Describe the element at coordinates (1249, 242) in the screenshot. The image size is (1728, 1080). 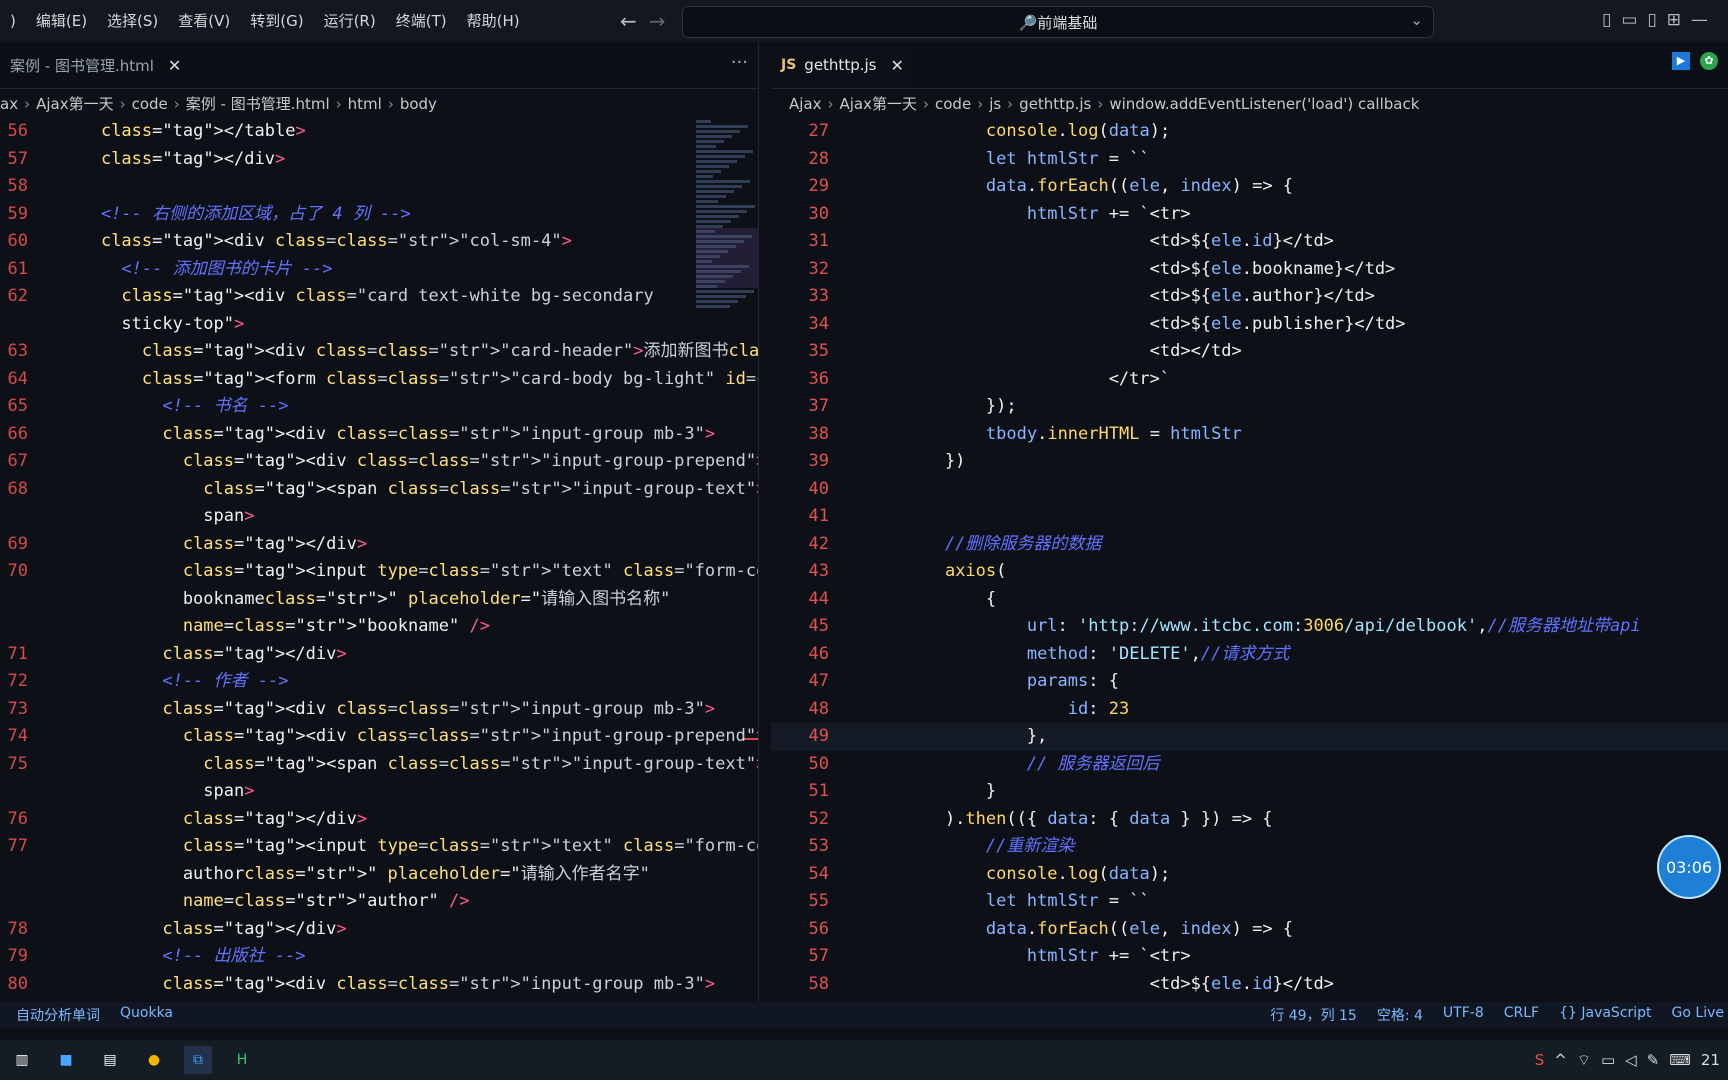
I see `code-line: 31 <td>${ele.id}</td>` at that location.